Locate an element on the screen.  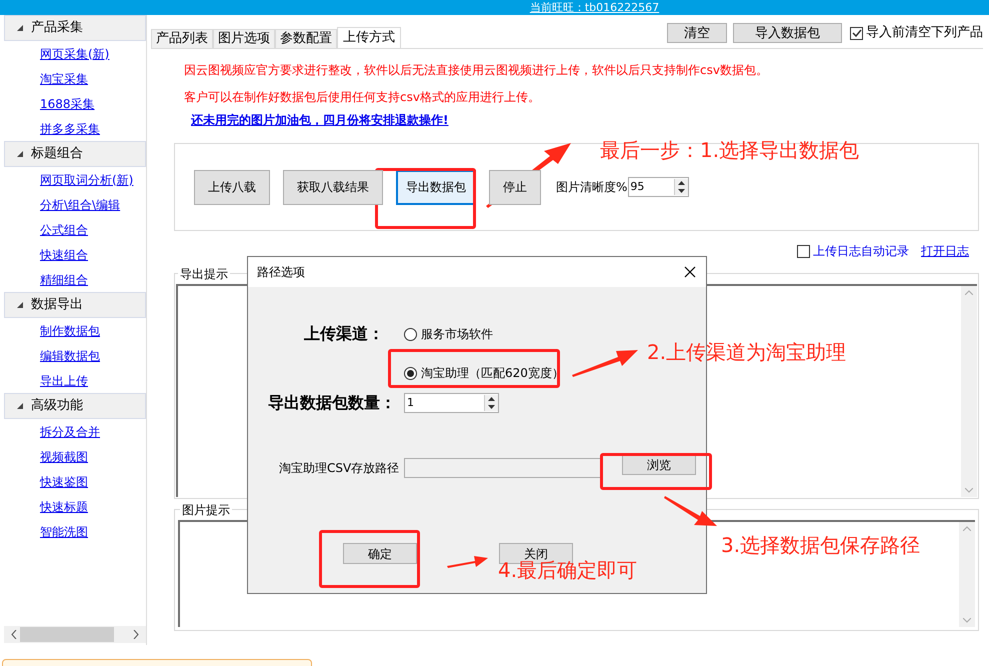
clarity-label: 图片清晰度% is located at coordinates (592, 187).